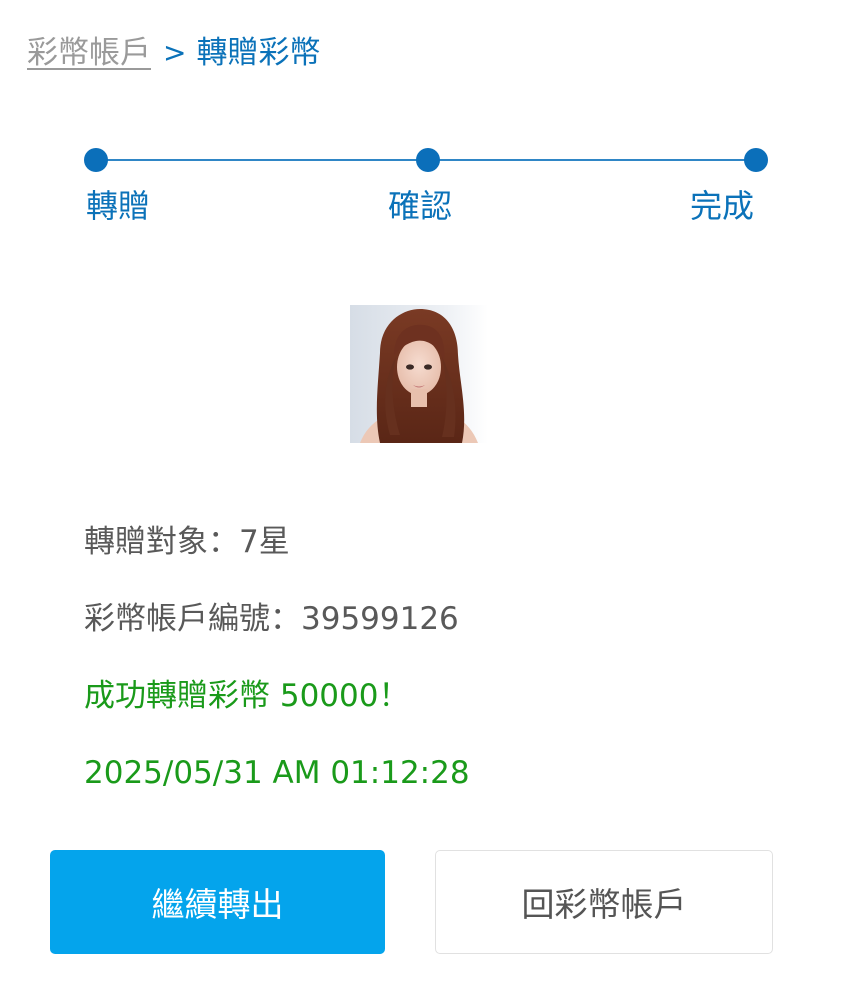 The width and height of the screenshot is (852, 1000). Describe the element at coordinates (258, 53) in the screenshot. I see `breadcrumb-current: 轉贈彩幣` at that location.